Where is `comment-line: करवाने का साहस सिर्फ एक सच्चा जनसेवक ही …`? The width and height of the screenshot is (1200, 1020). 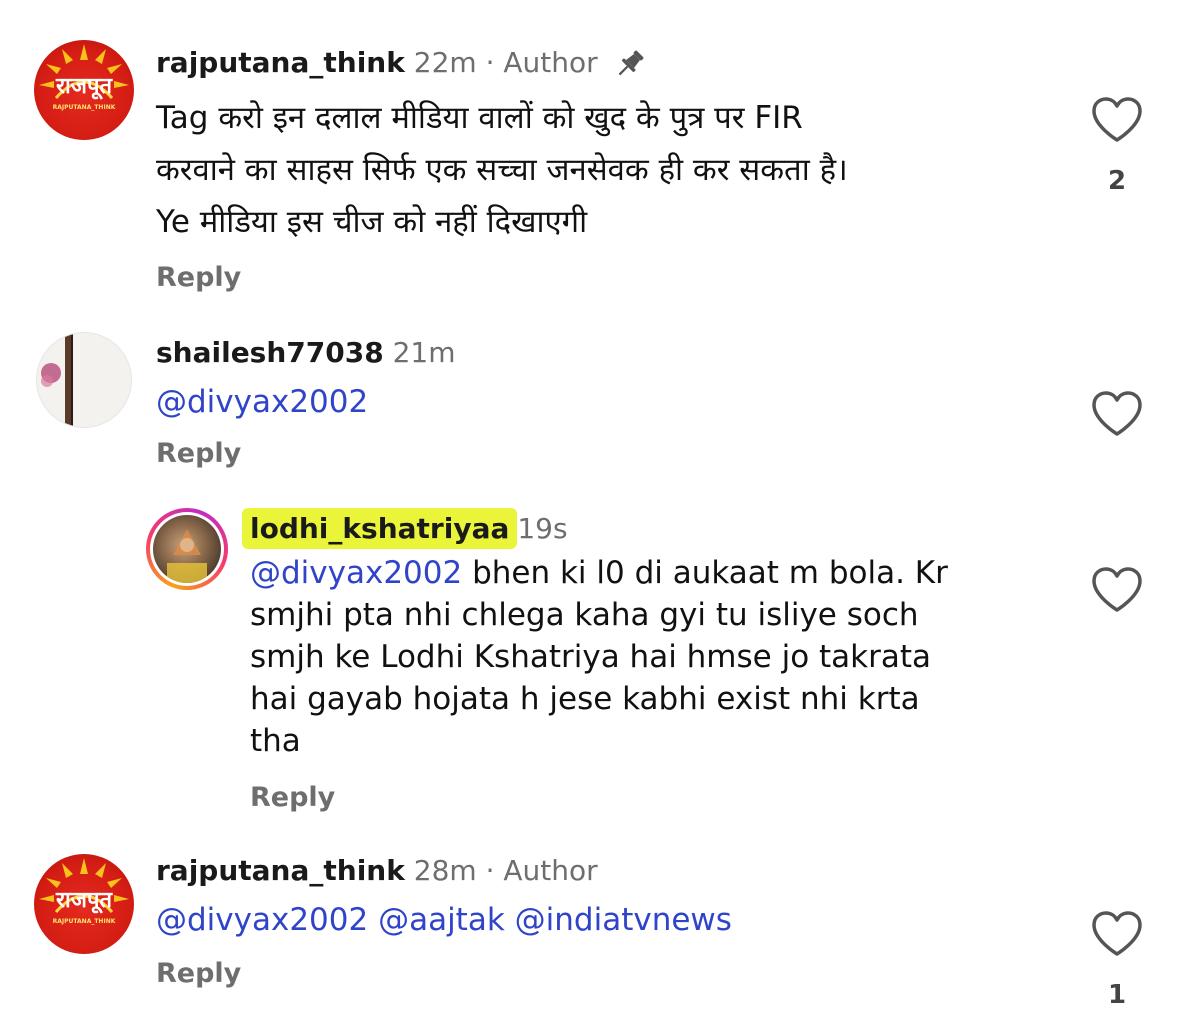
comment-line: करवाने का साहस सिर्फ एक सच्चा जनसेवक ही … is located at coordinates (502, 170).